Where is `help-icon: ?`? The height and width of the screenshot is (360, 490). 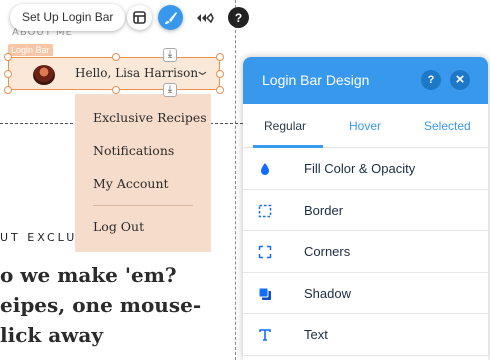 help-icon: ? is located at coordinates (238, 17).